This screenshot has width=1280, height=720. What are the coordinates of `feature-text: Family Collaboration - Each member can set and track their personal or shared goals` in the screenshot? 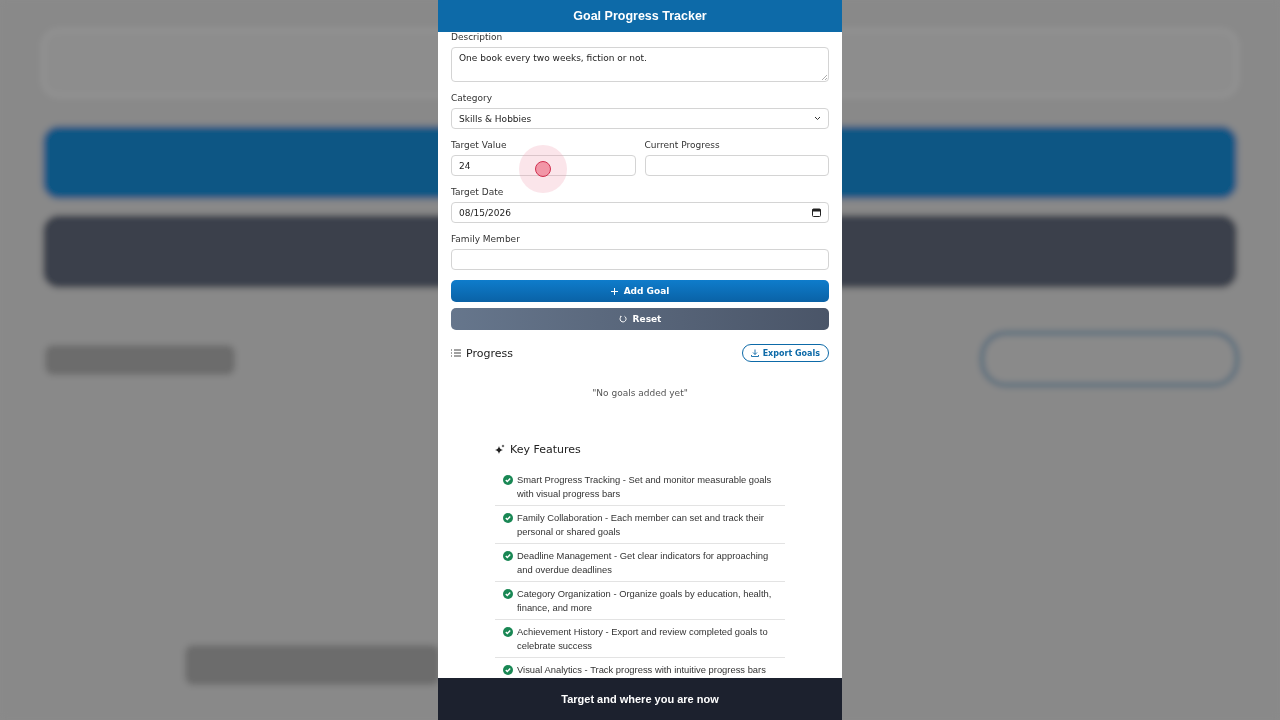 It's located at (641, 524).